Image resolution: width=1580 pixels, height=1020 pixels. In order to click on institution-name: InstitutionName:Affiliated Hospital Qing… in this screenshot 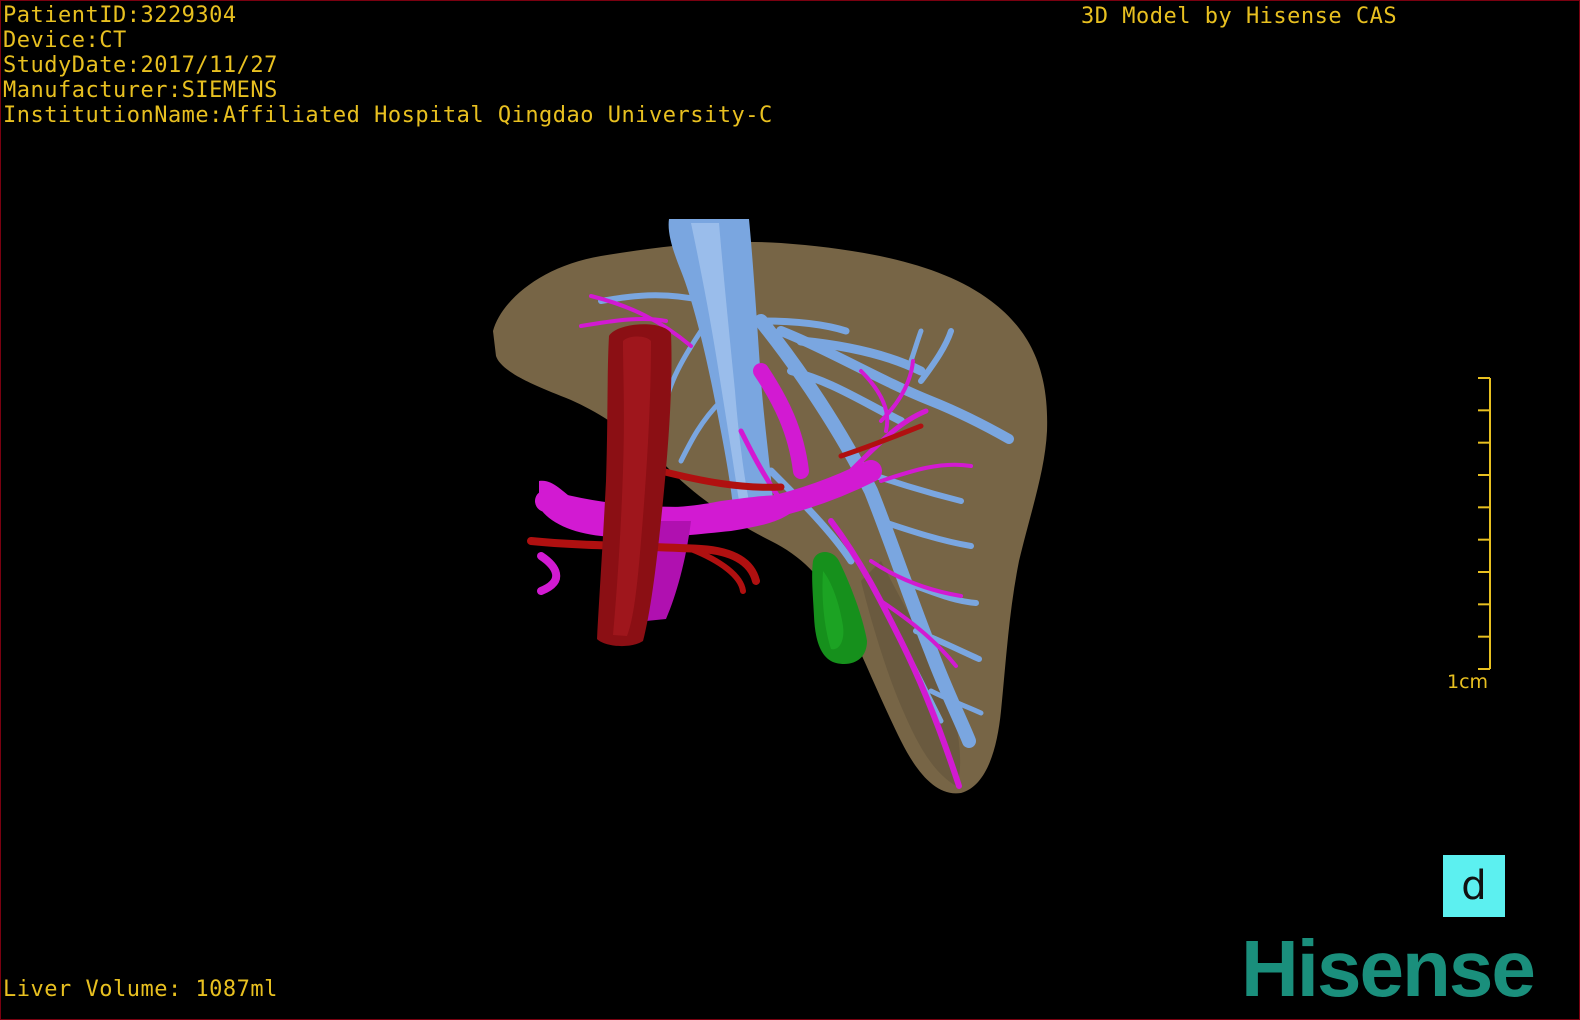, I will do `click(388, 115)`.